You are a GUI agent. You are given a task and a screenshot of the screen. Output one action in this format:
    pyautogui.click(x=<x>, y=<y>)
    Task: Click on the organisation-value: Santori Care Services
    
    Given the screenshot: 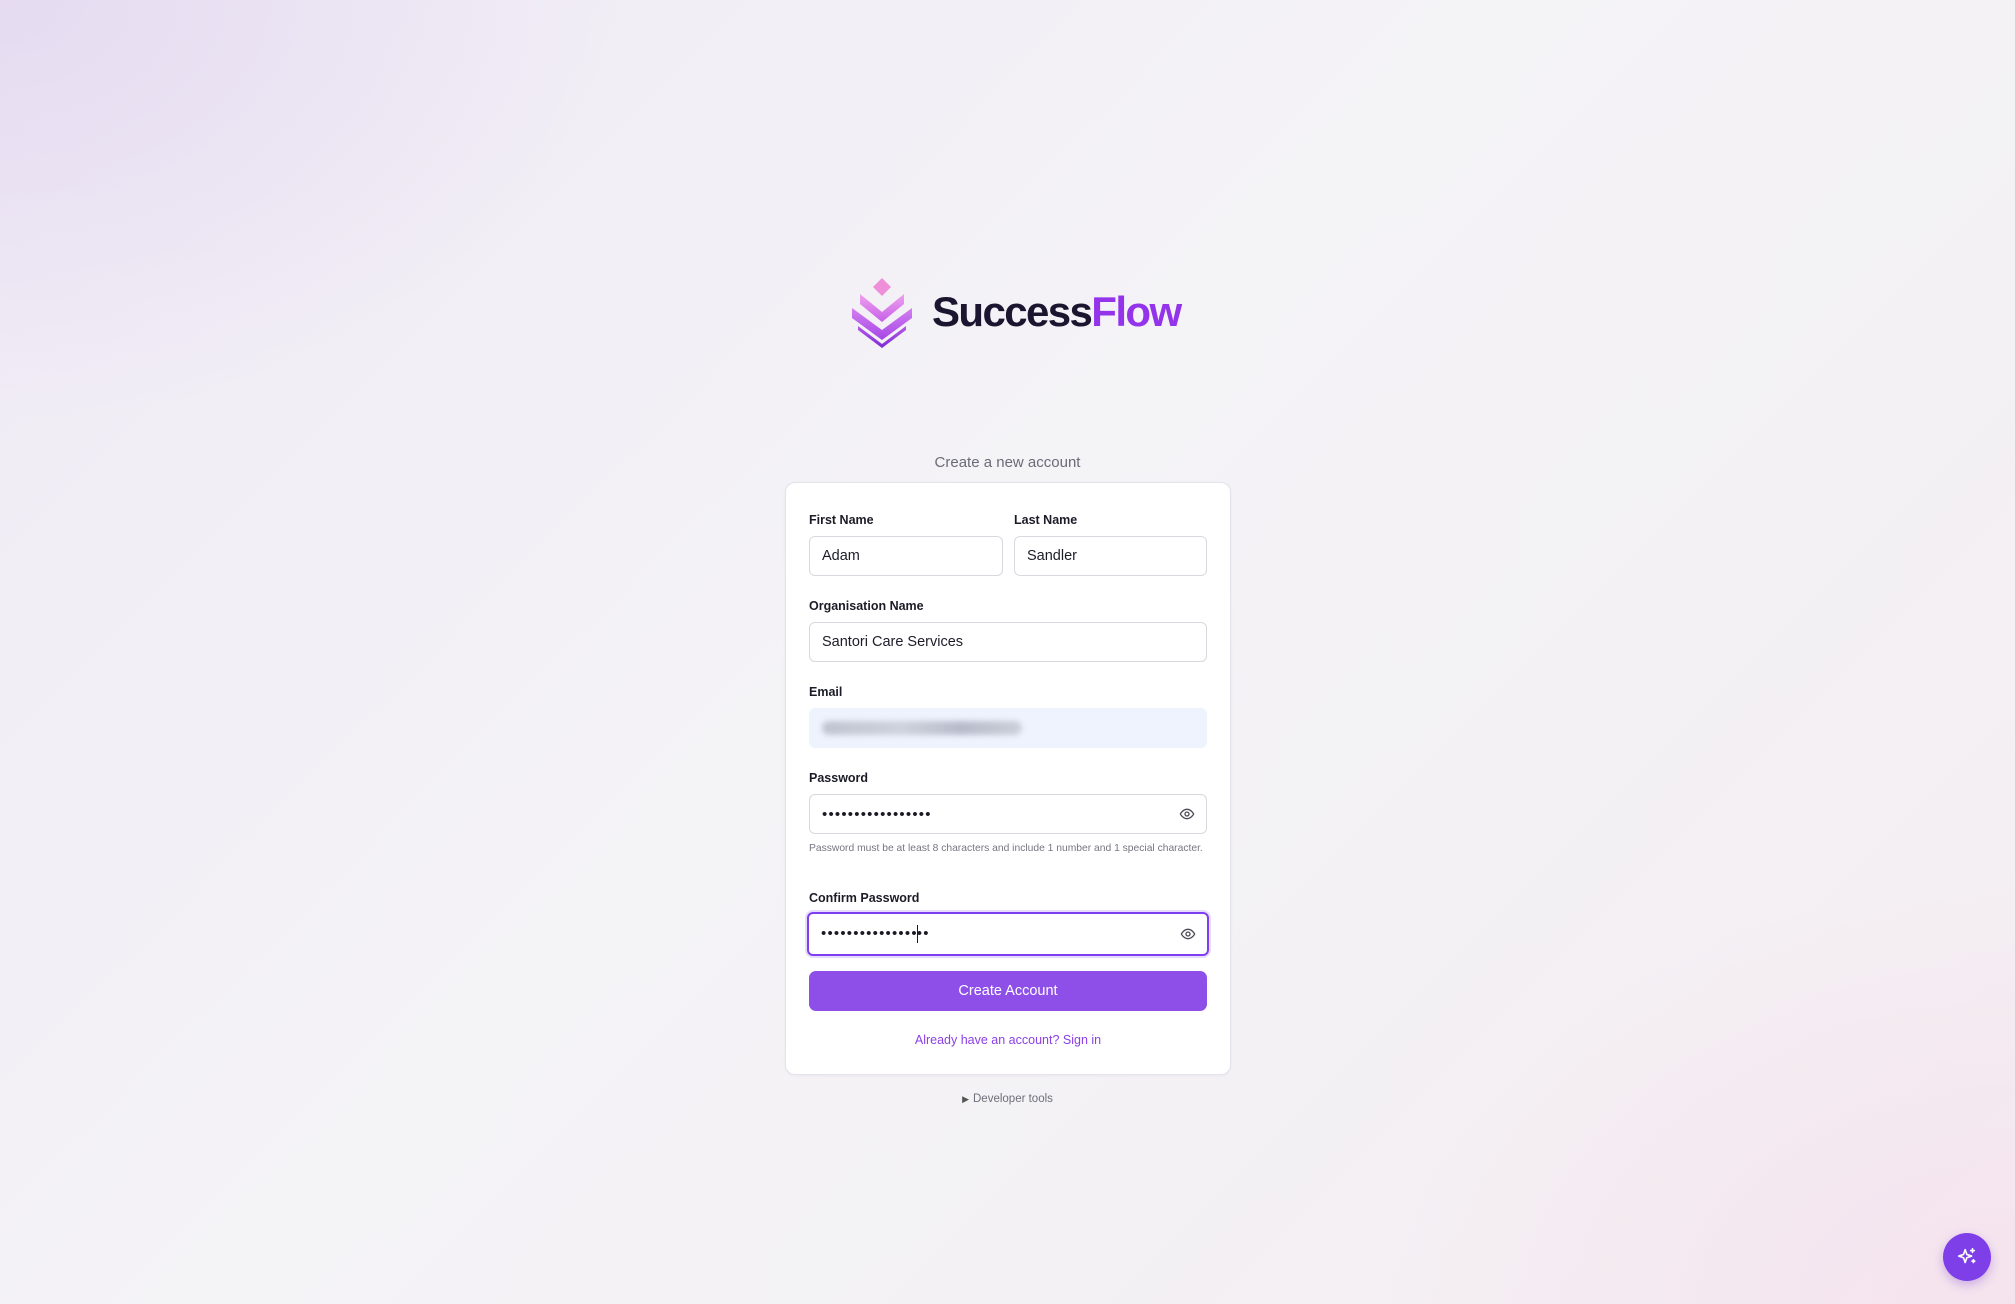 What is the action you would take?
    pyautogui.click(x=893, y=642)
    